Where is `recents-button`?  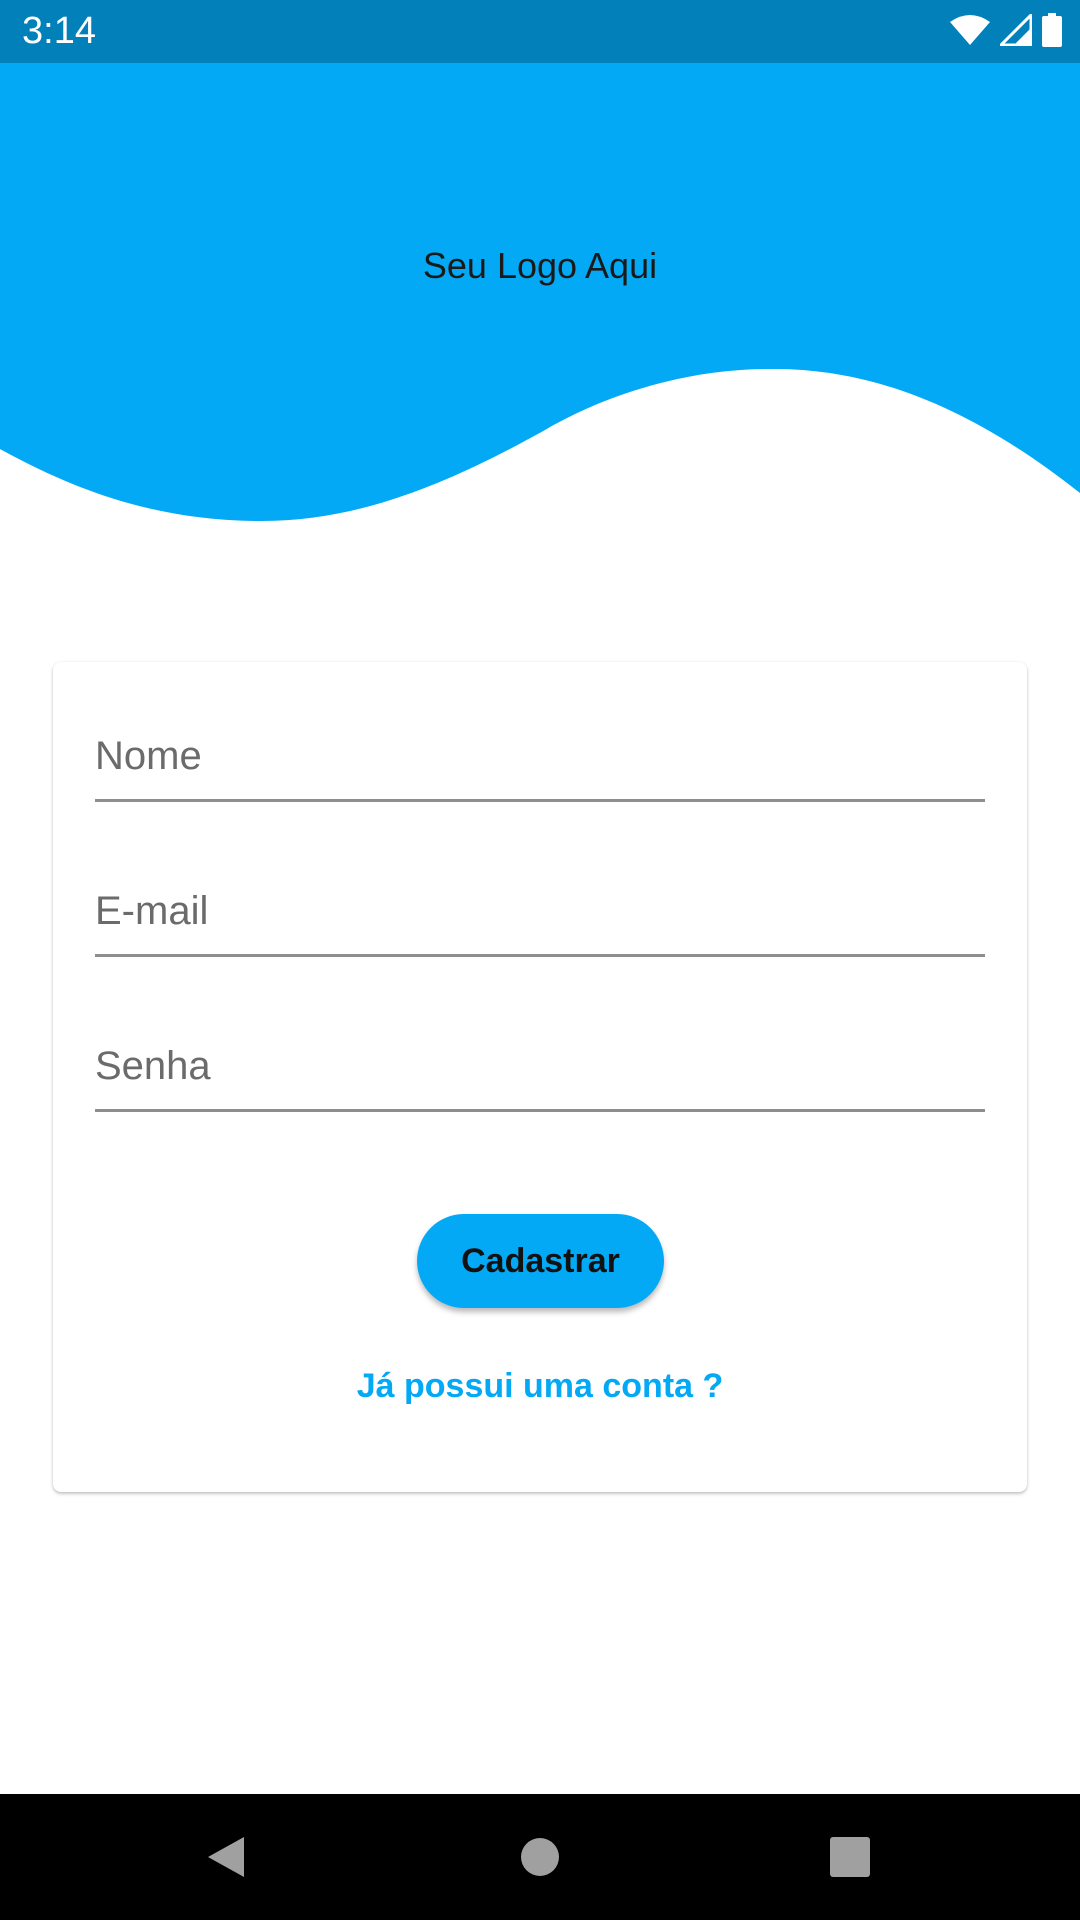 recents-button is located at coordinates (850, 1857).